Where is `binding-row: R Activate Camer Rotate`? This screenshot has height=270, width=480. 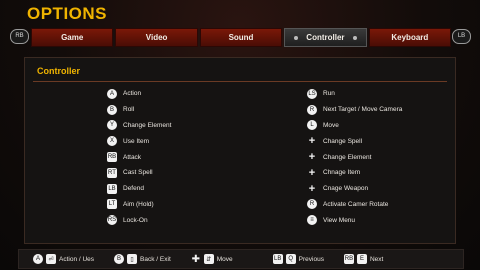
binding-row: R Activate Camer Rotate is located at coordinates (354, 205).